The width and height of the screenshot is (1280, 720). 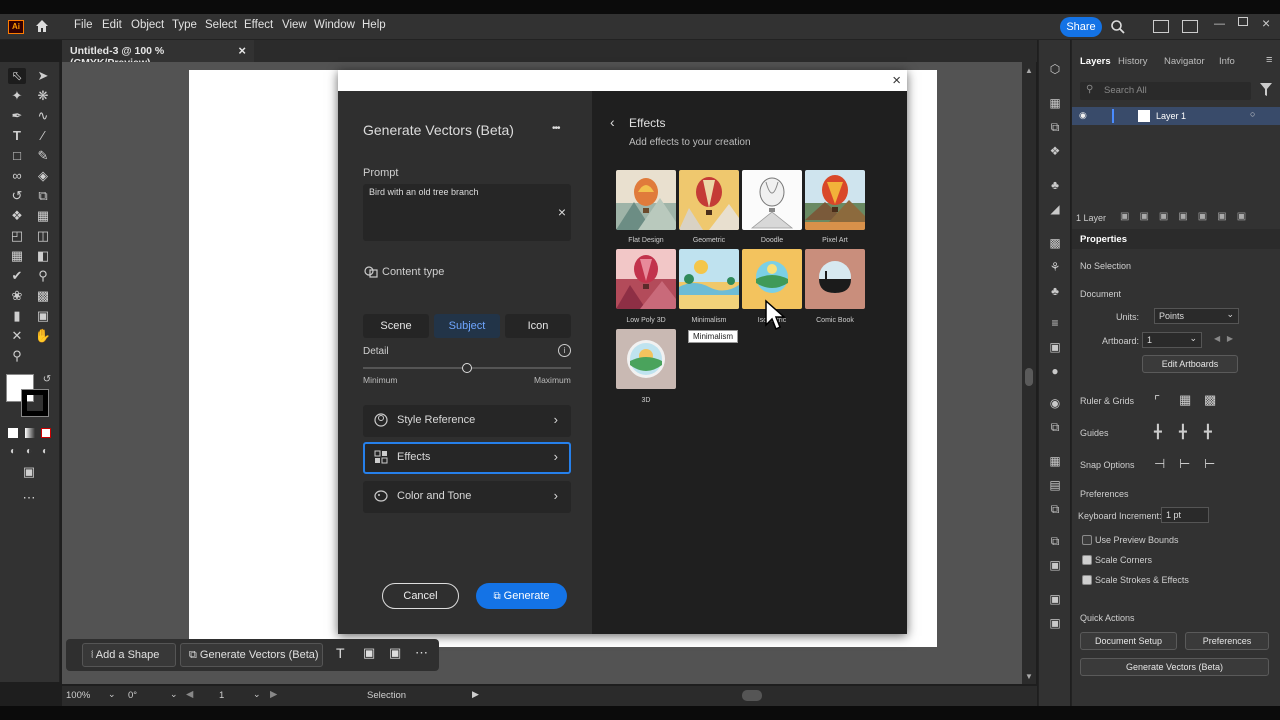 I want to click on menu-view: View, so click(x=294, y=25).